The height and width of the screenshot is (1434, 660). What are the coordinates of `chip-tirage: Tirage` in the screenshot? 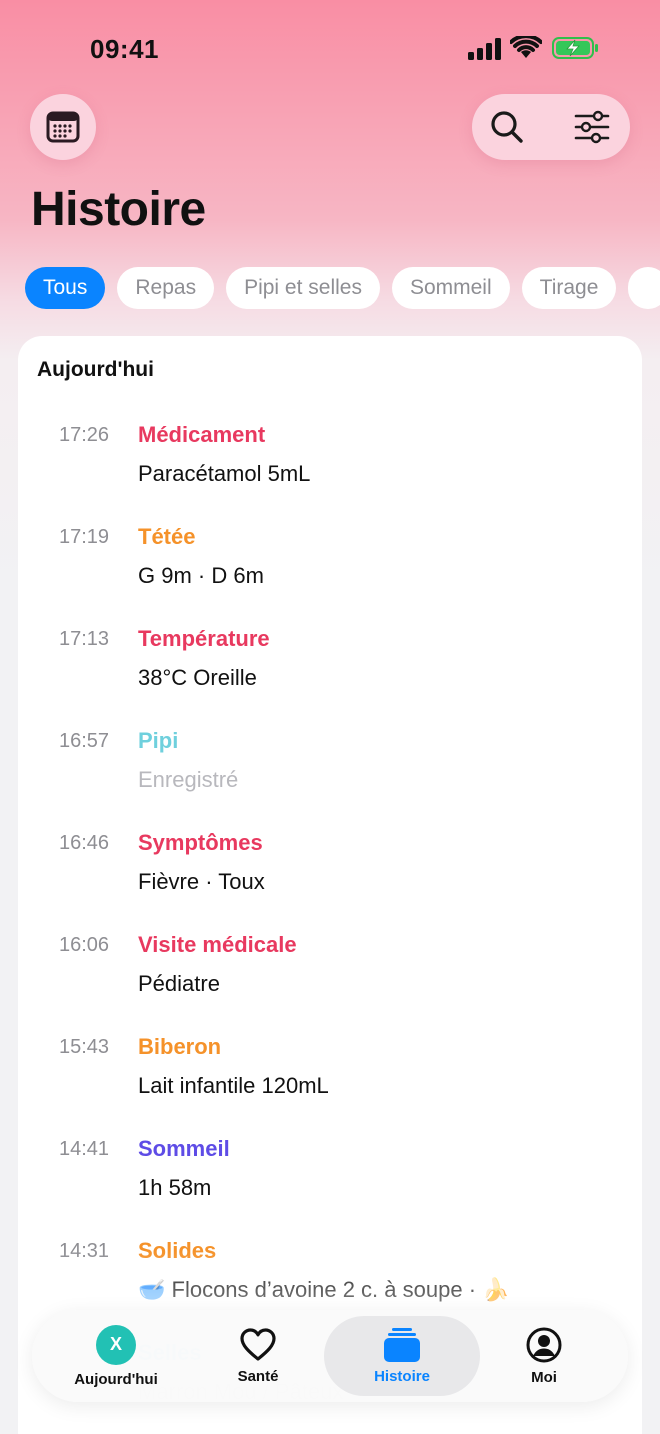 It's located at (569, 288).